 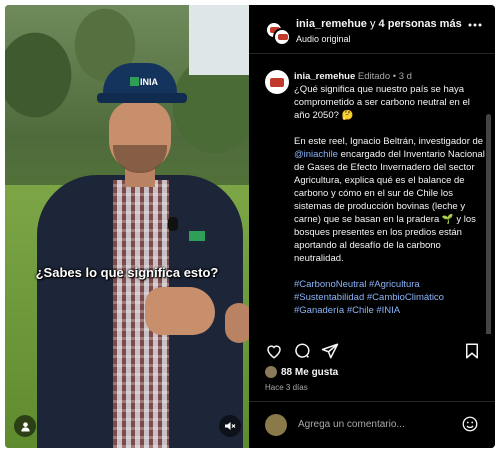 What do you see at coordinates (142, 98) in the screenshot?
I see `presenter-cap-brim` at bounding box center [142, 98].